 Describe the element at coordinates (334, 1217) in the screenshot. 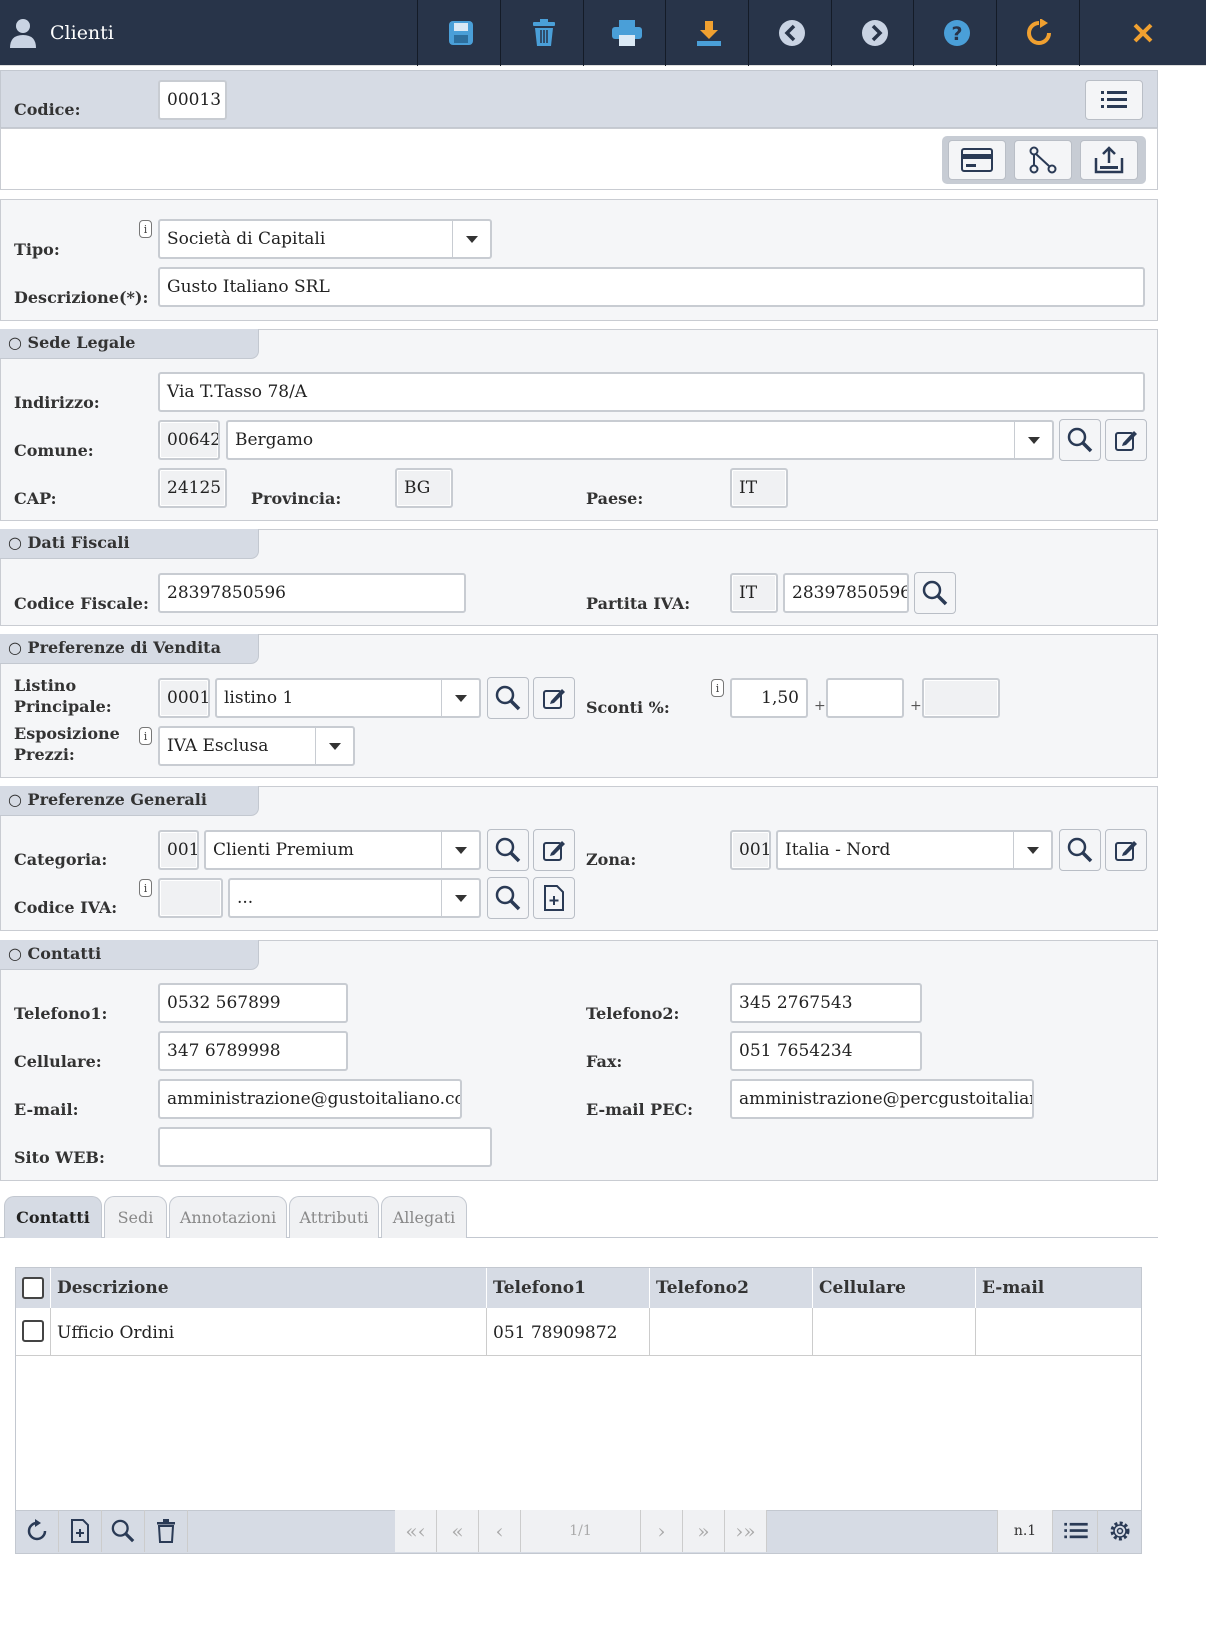

I see `tab-attributi: Attributi` at that location.